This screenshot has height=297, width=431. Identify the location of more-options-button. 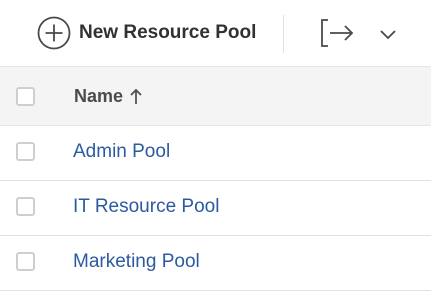
(388, 34).